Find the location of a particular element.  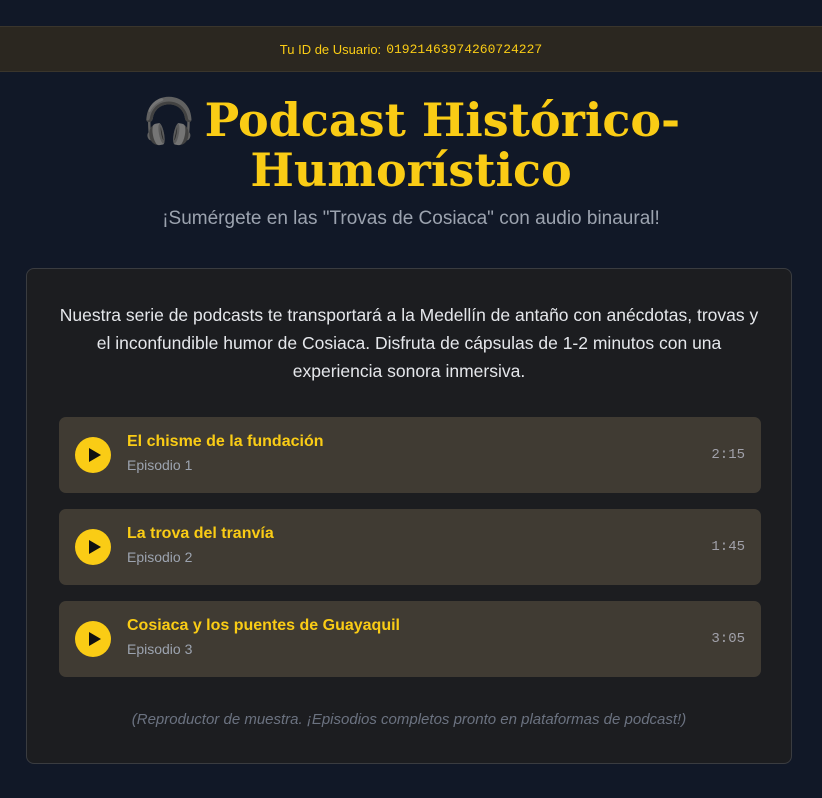

episode-number: Episodio 1 is located at coordinates (160, 465).